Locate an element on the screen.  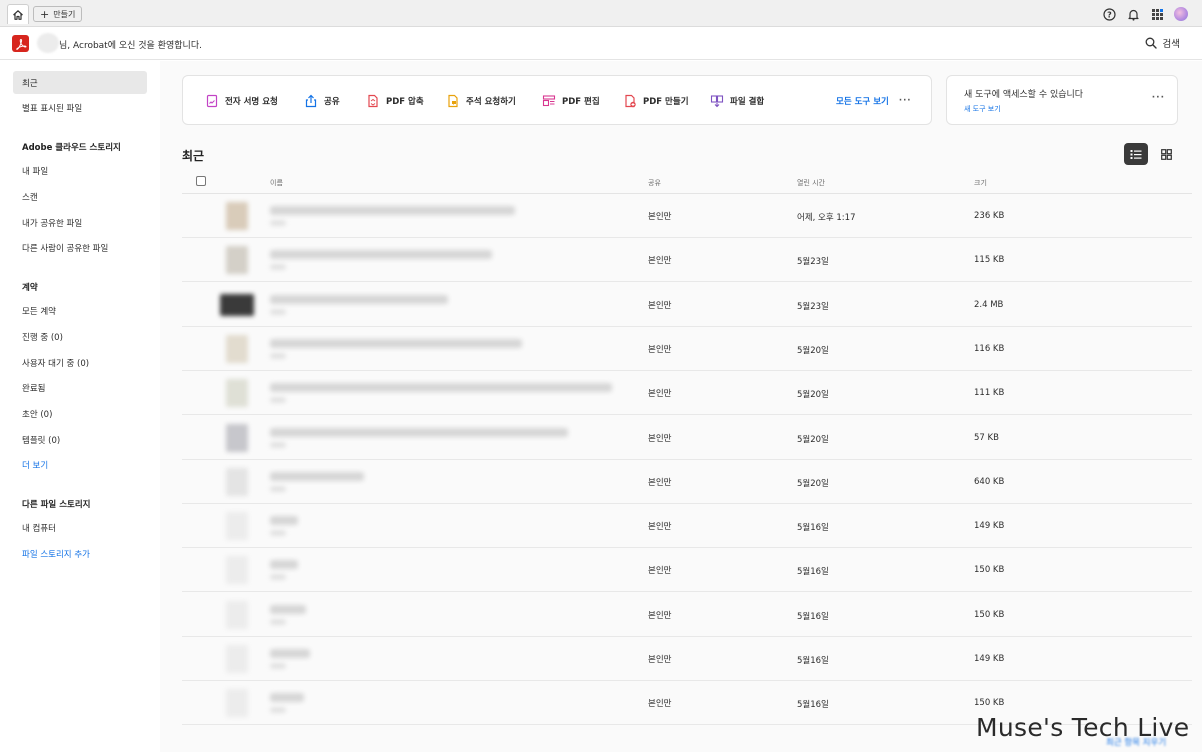
edit-pdf-icon is located at coordinates (549, 101).